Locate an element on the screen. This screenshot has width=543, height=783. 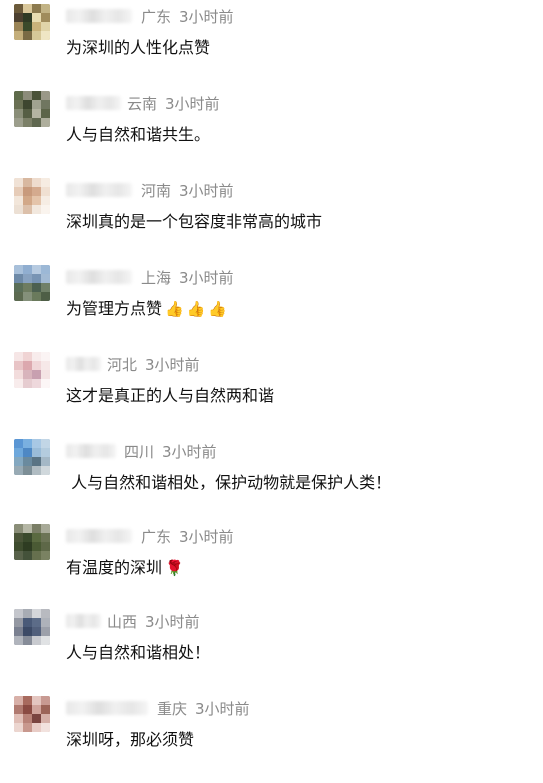
comment-text: 为深圳的人性化点赞 is located at coordinates (138, 47).